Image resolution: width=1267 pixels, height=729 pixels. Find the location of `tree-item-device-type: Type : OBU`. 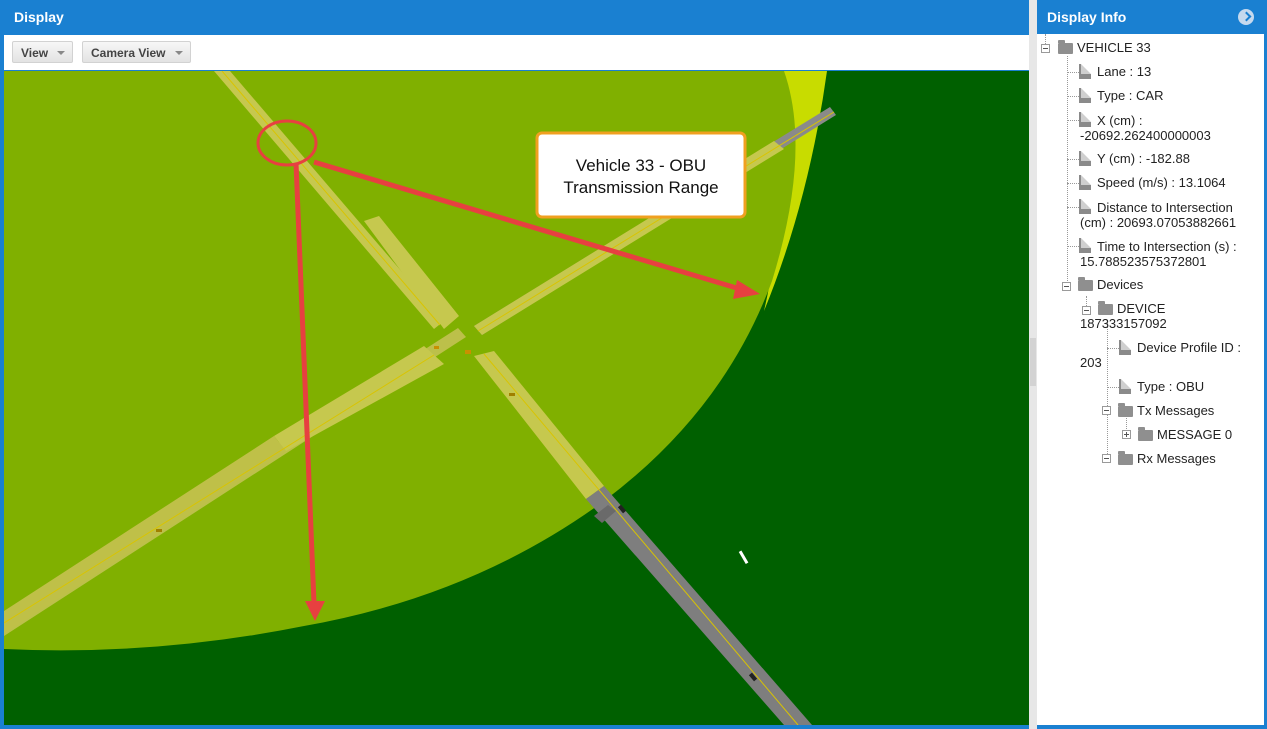

tree-item-device-type: Type : OBU is located at coordinates (1170, 387).